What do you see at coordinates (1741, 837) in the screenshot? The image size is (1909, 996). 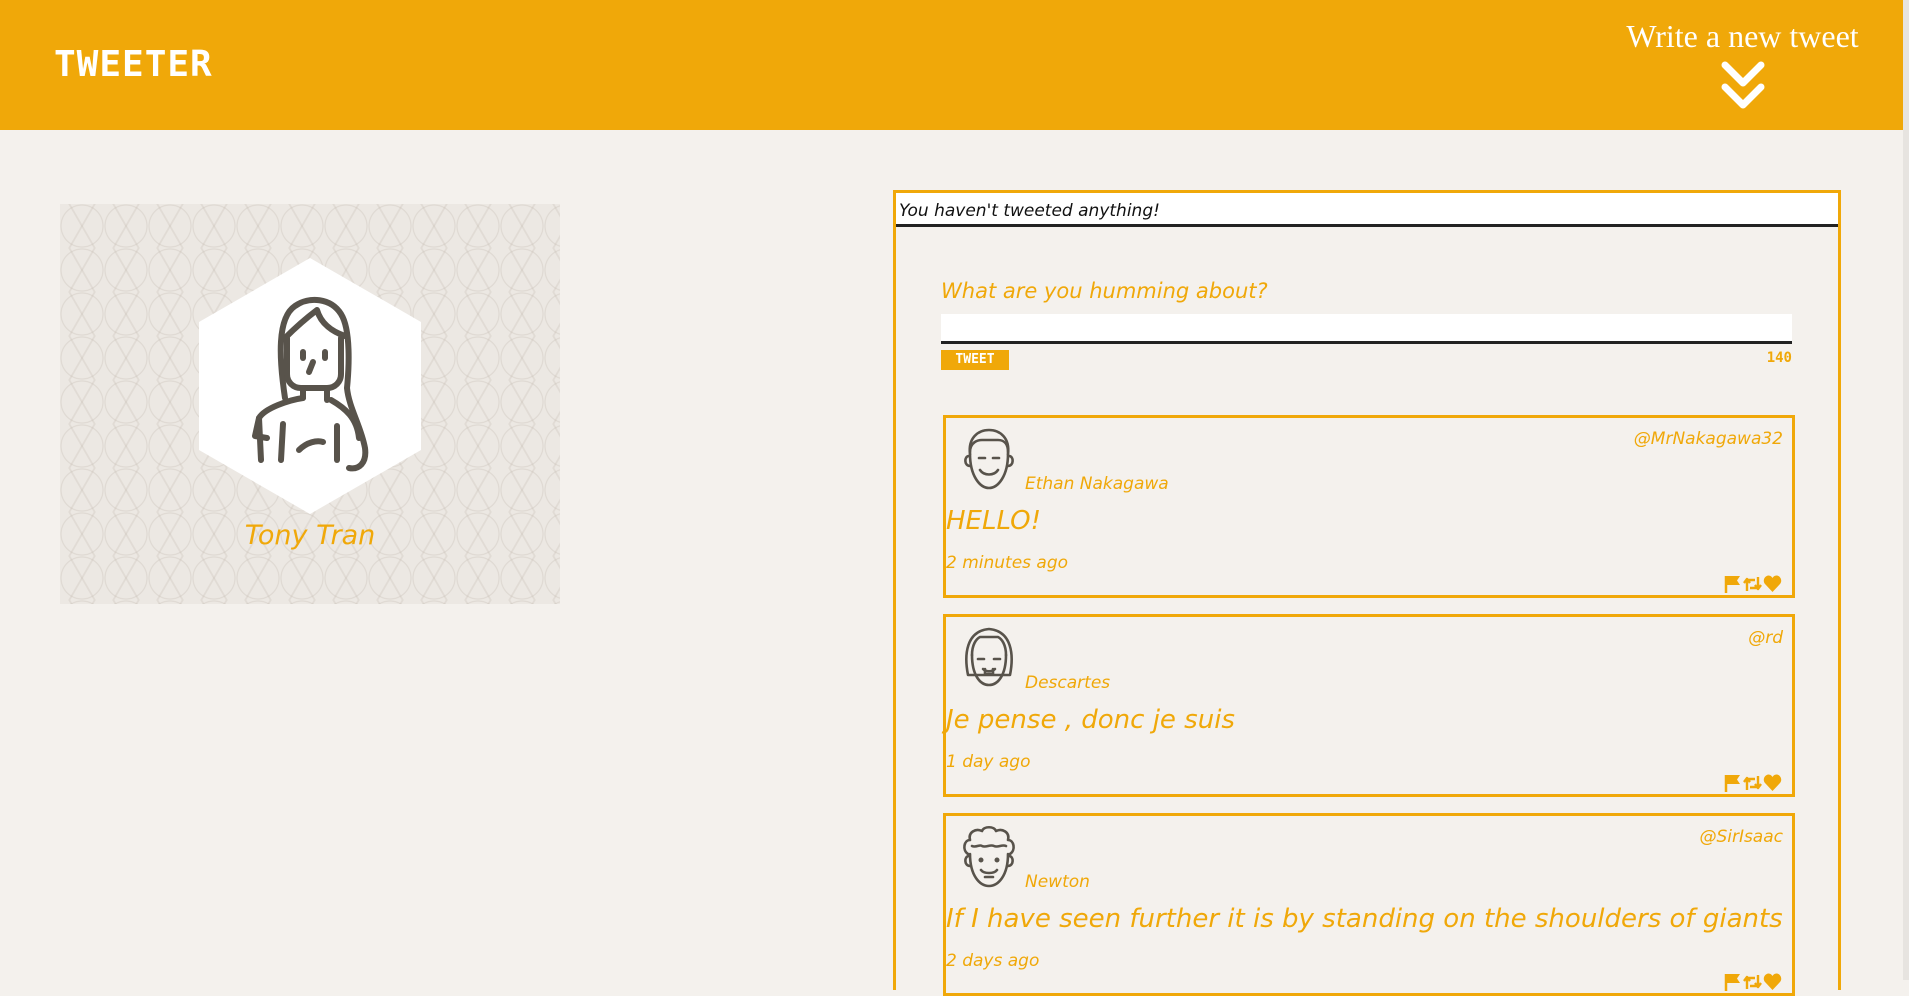 I see `tweet-author-handle: @SirIsaac` at bounding box center [1741, 837].